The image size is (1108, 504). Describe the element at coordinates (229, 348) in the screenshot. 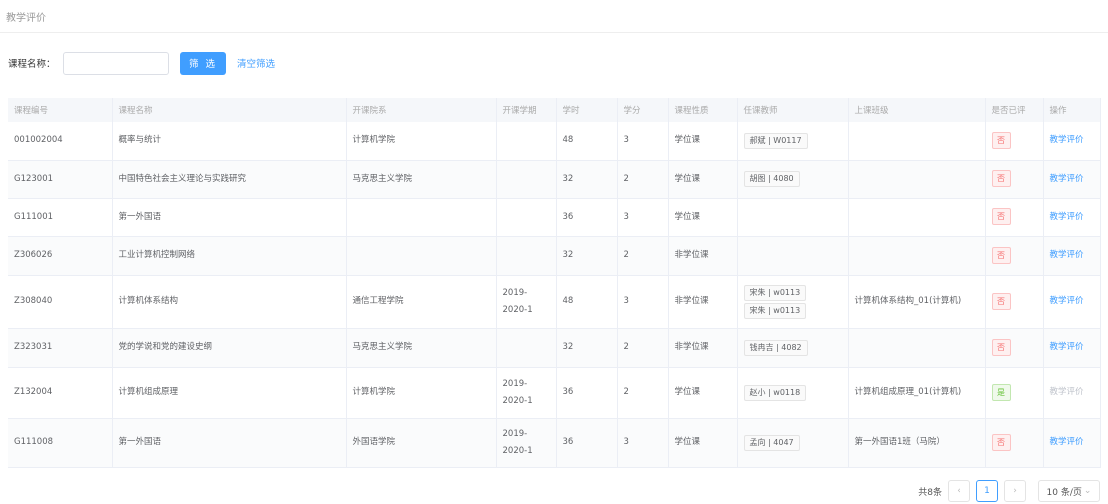

I see `cell-course-name: 党的学说和党的建设史纲` at that location.